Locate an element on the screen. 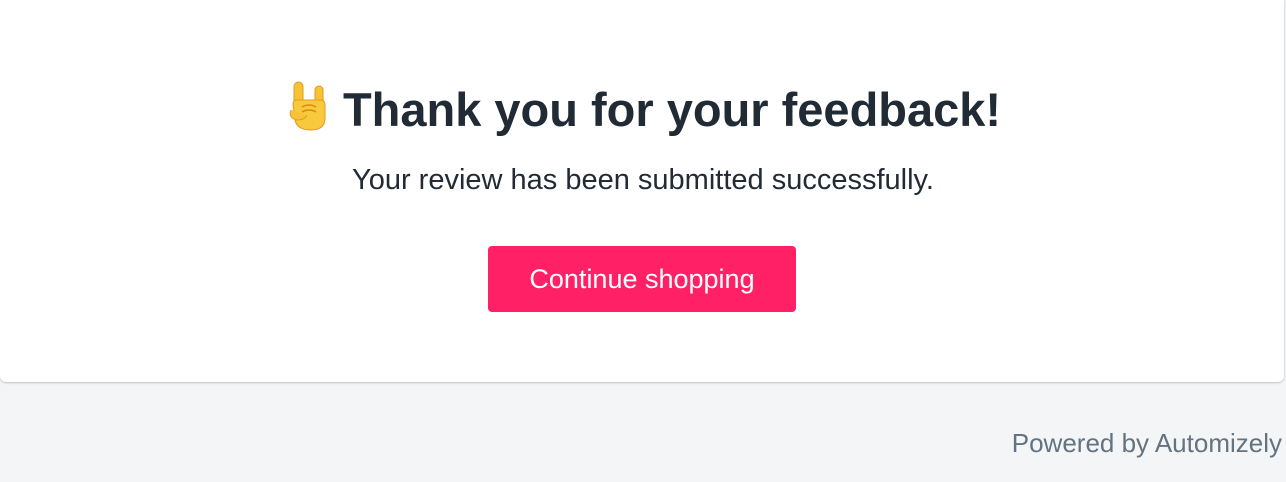  continue-shopping-button: Continue shopping is located at coordinates (642, 279).